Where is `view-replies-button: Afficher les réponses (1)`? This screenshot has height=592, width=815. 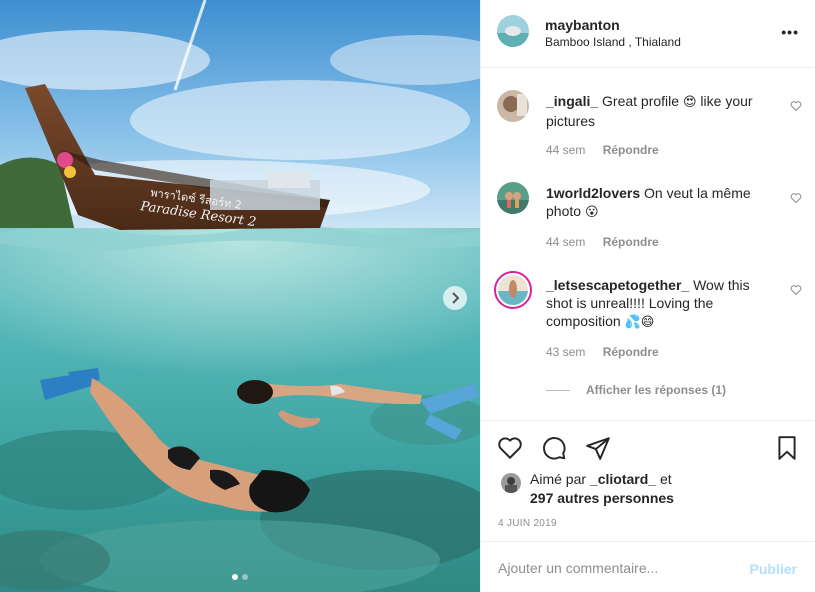
view-replies-button: Afficher les réponses (1) is located at coordinates (636, 390).